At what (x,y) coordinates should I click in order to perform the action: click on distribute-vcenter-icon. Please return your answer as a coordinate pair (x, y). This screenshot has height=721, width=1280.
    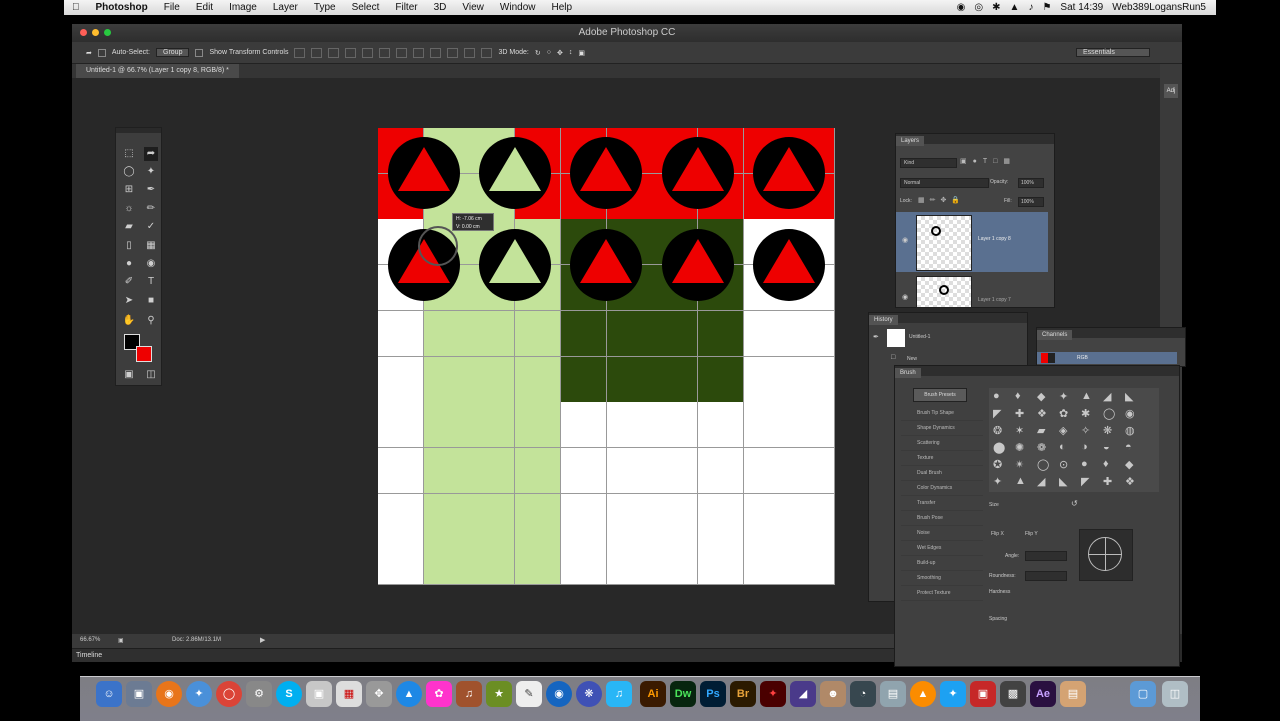
    Looking at the image, I should click on (419, 52).